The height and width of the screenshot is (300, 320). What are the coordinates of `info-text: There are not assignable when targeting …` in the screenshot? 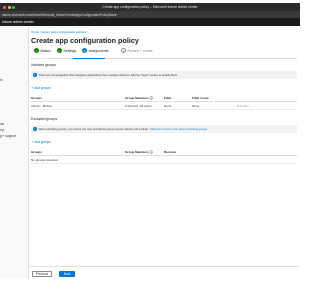 It's located at (108, 75).